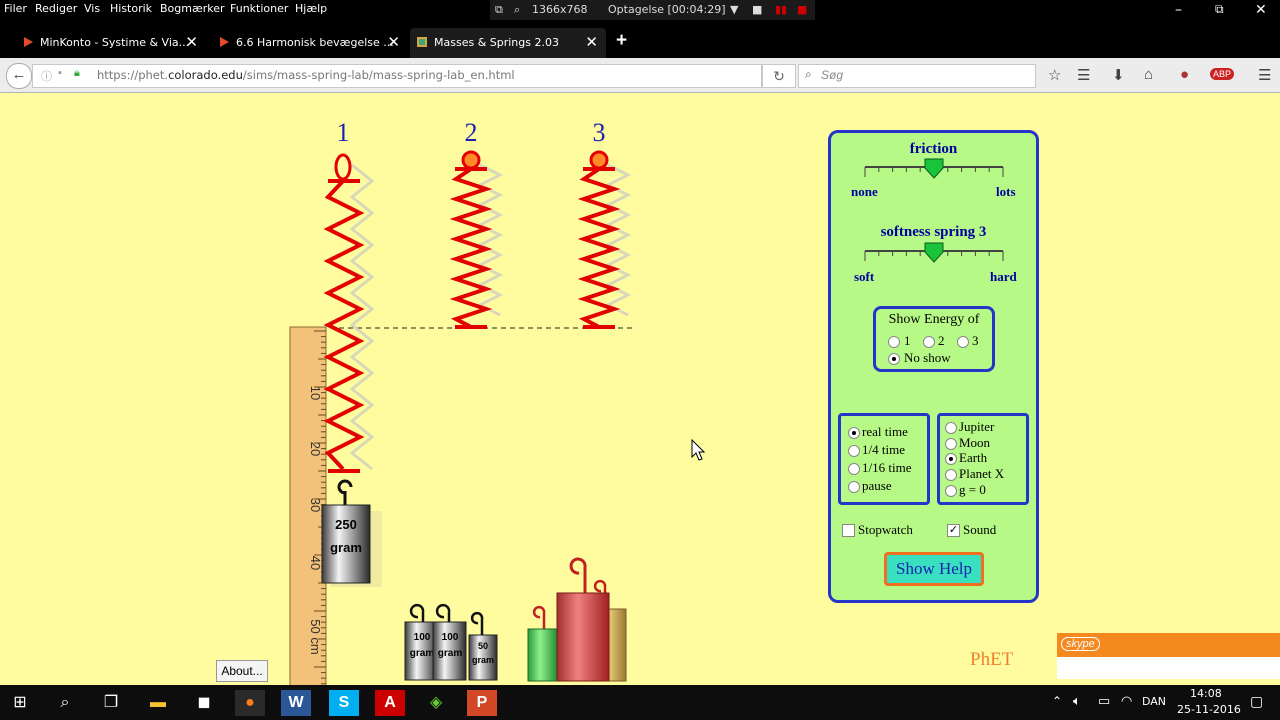 This screenshot has width=1280, height=720. What do you see at coordinates (308, 505) in the screenshot?
I see `ruler: 10 20 30 40 50 cm` at bounding box center [308, 505].